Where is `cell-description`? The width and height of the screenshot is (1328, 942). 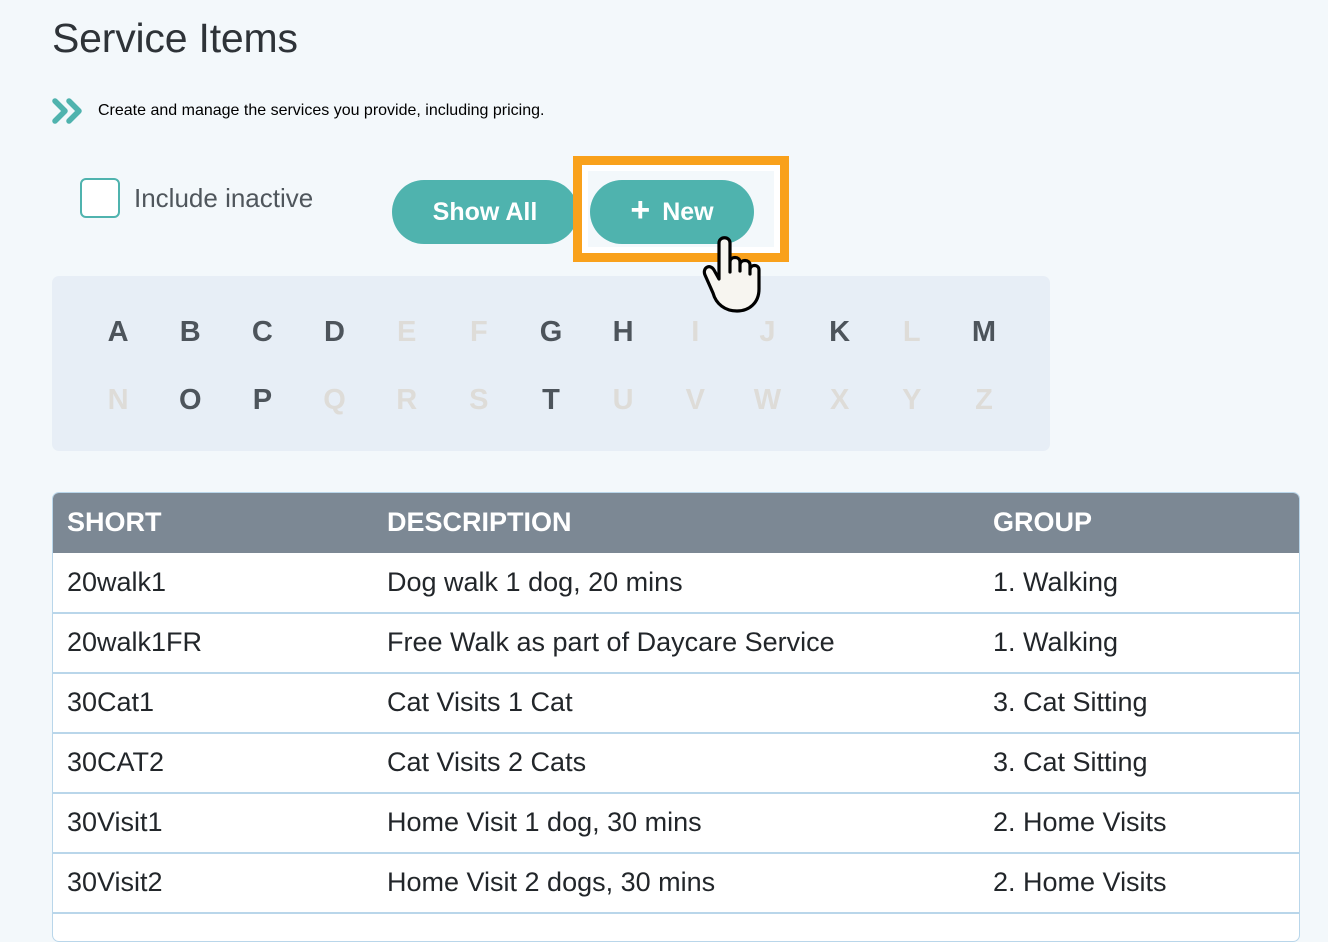 cell-description is located at coordinates (676, 926).